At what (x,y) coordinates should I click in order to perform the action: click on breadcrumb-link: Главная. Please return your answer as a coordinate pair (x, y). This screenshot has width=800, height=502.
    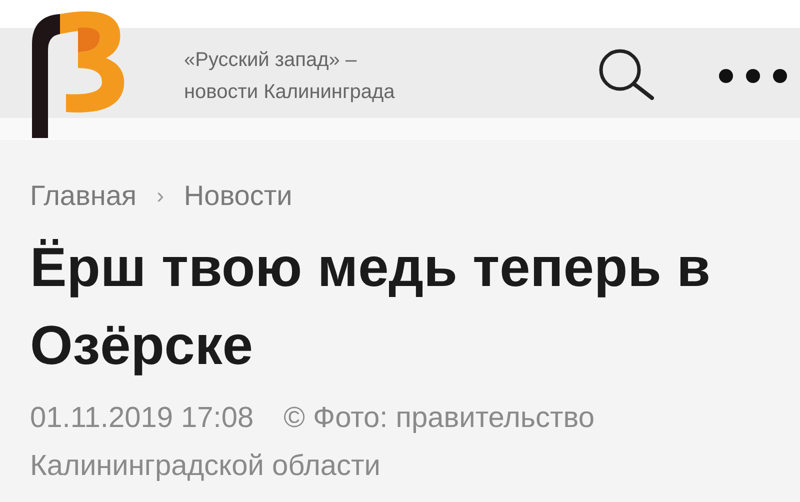
    Looking at the image, I should click on (83, 196).